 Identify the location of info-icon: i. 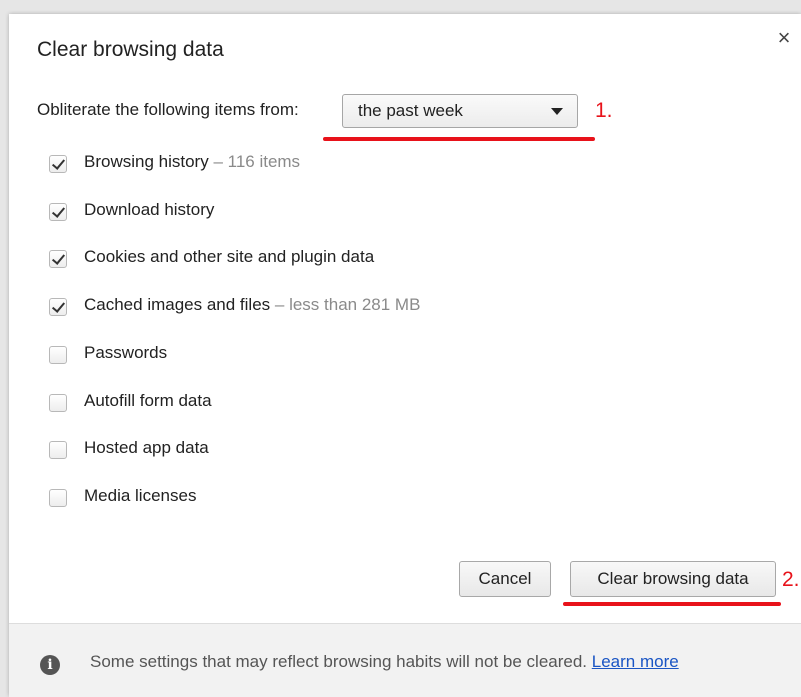
(50, 665).